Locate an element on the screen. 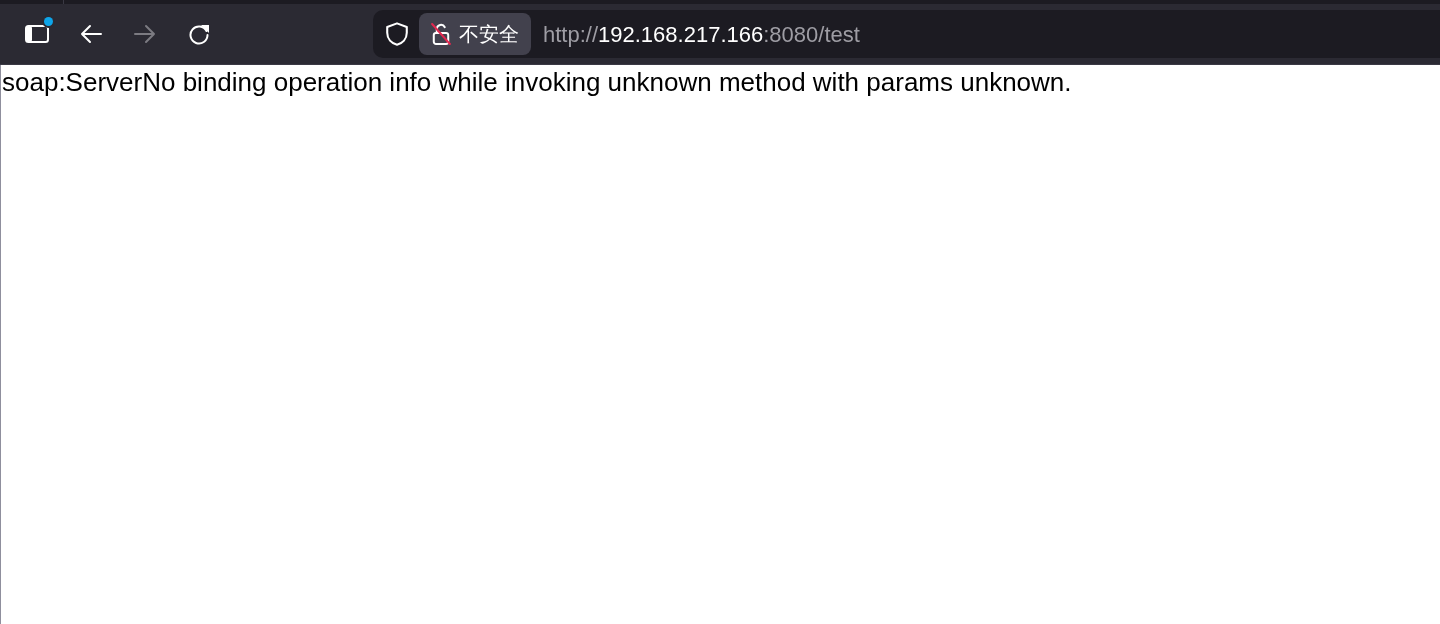  crossed-lock-icon is located at coordinates (441, 34).